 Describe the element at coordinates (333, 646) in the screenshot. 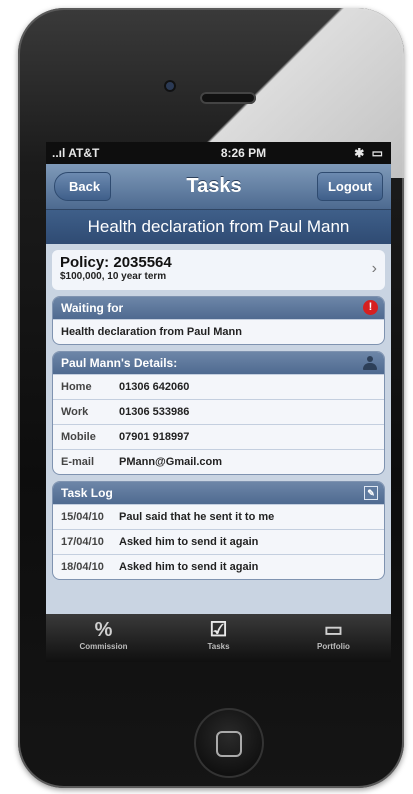

I see `tab-label: Portfolio` at that location.